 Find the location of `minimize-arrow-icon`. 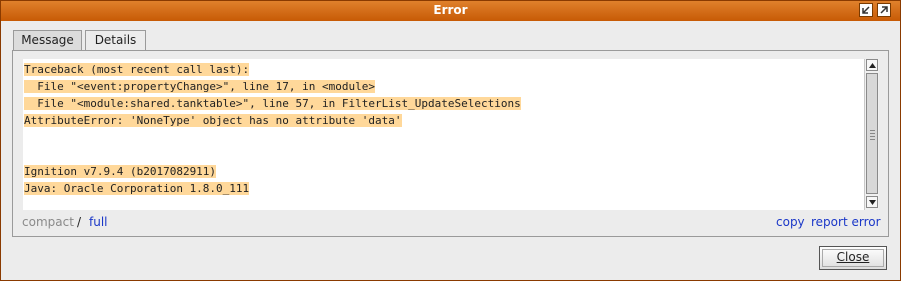

minimize-arrow-icon is located at coordinates (866, 10).